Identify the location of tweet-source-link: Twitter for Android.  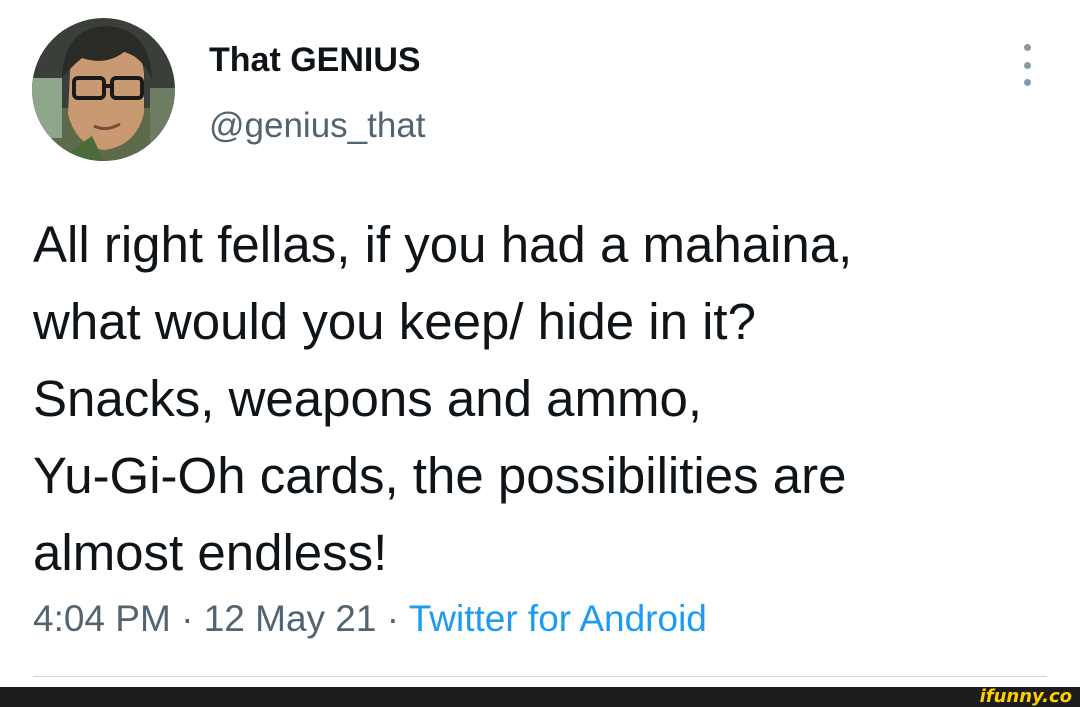
(558, 618).